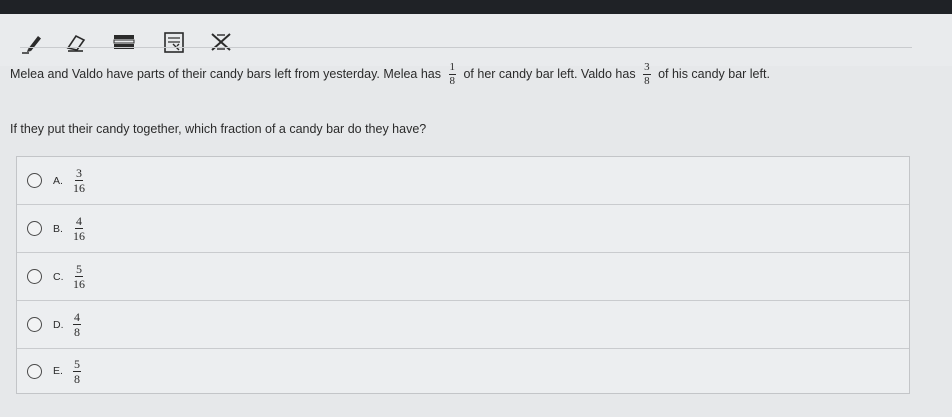 Image resolution: width=952 pixels, height=417 pixels. I want to click on valdo-denominator: 8, so click(647, 81).